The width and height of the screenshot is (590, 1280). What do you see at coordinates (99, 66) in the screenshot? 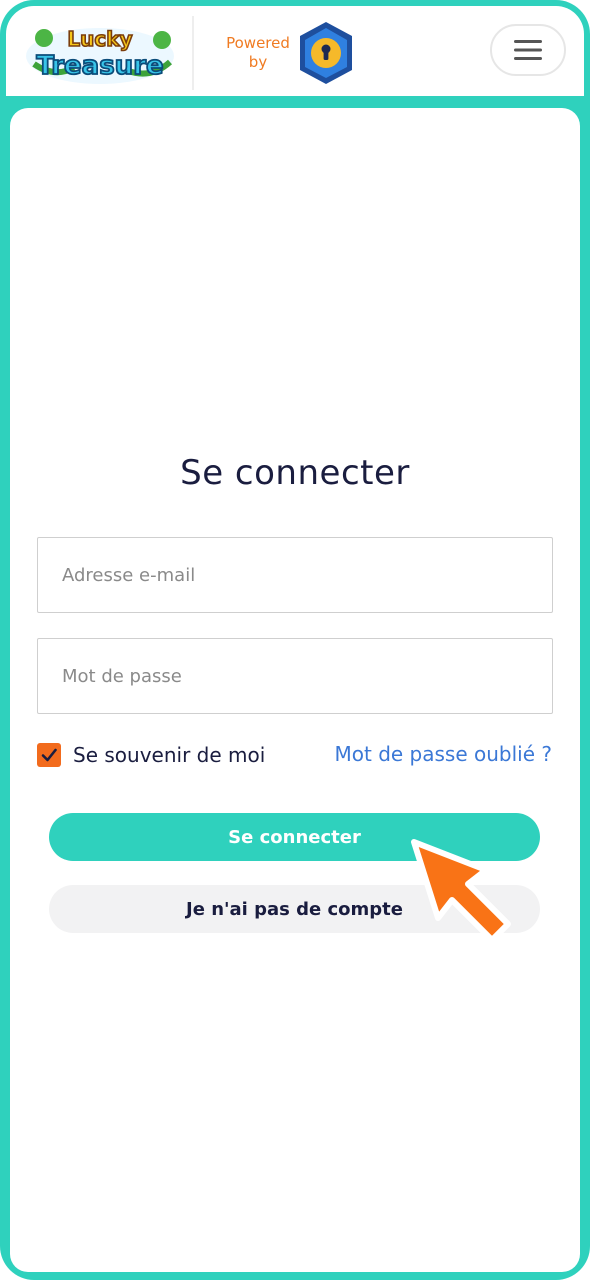
I see `svg-text: Treasure` at bounding box center [99, 66].